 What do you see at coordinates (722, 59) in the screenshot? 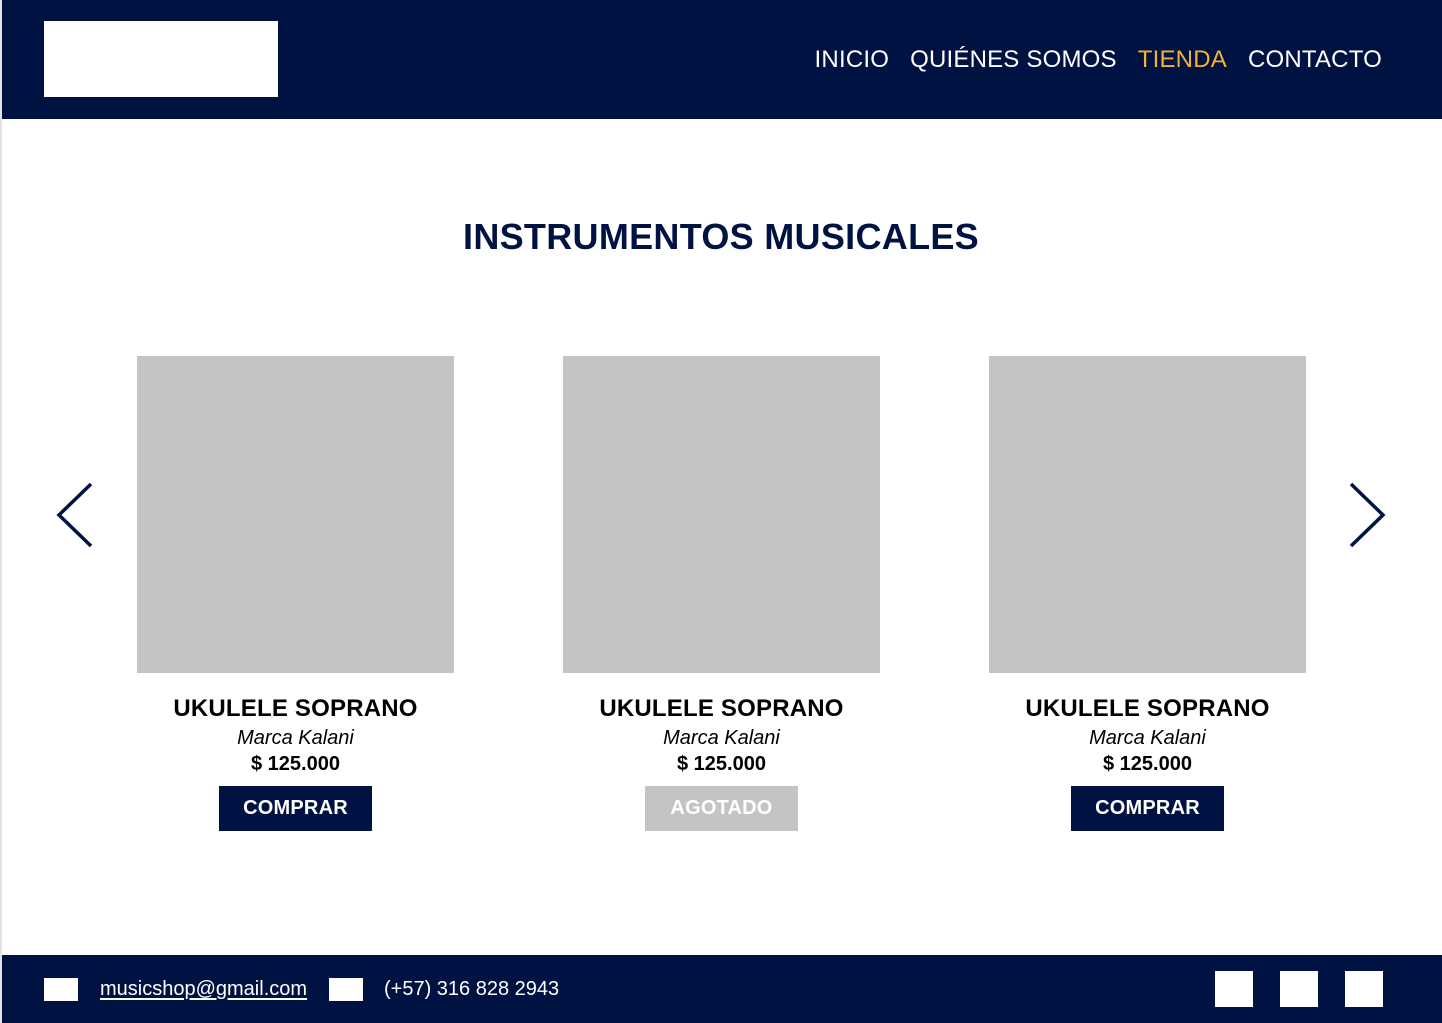
I see `site-header: INICIO QUIÉNES SOMOS TIENDA CONTACTO` at bounding box center [722, 59].